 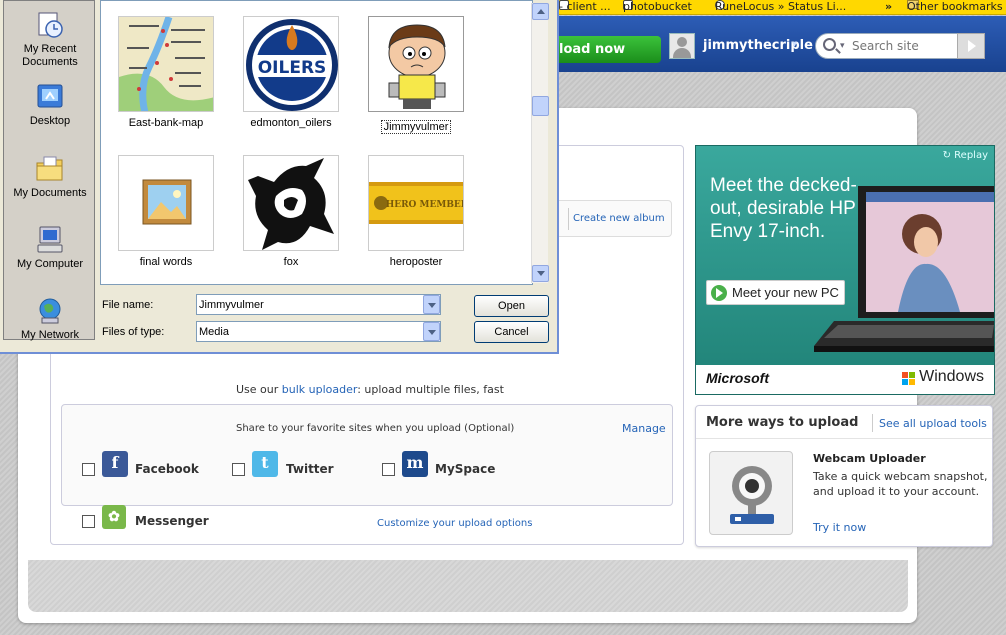 What do you see at coordinates (869, 458) in the screenshot?
I see `webcam-uploader-title: Webcam Uploader` at bounding box center [869, 458].